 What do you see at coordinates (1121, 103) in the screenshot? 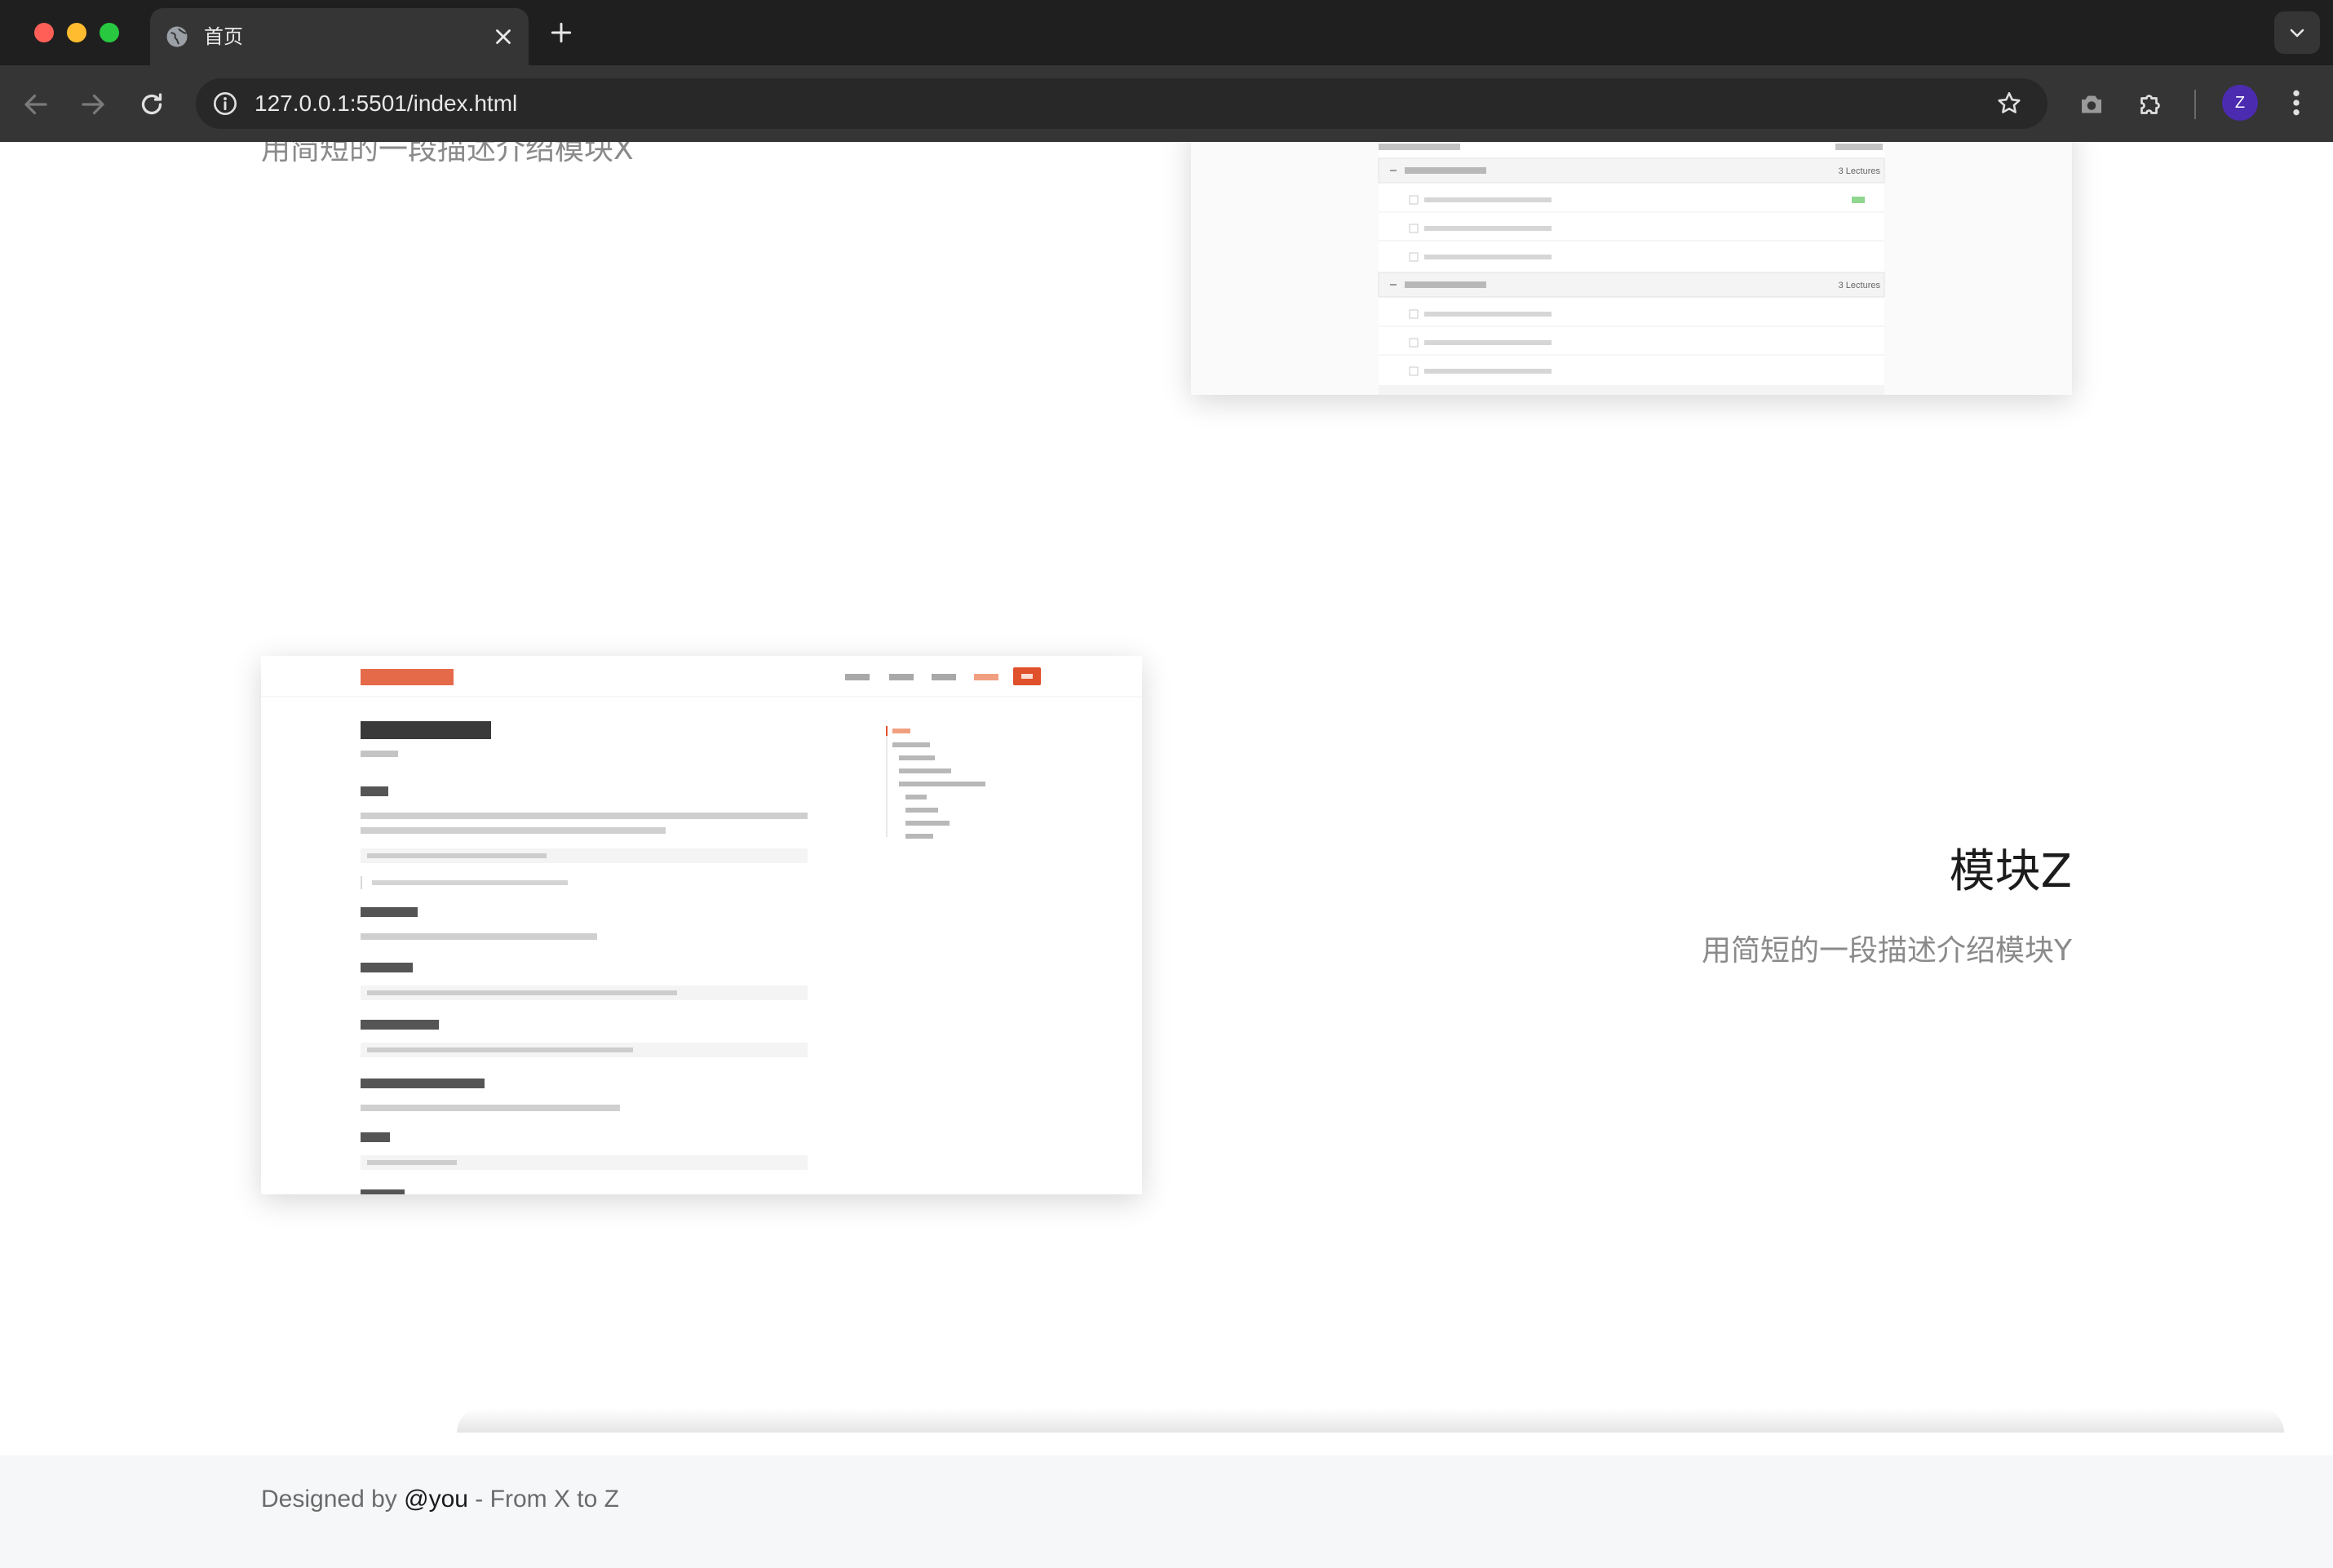
I see `address-bar: 127.0.0.1:5501/index.html` at bounding box center [1121, 103].